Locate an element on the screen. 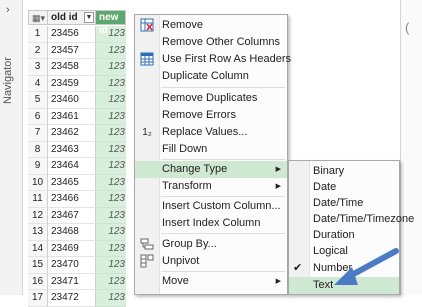 The height and width of the screenshot is (307, 422). table-row: 17 23472 123 is located at coordinates (84, 298).